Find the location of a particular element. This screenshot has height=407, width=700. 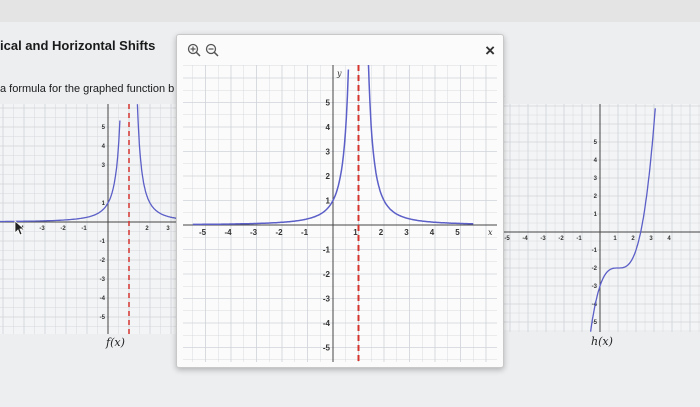

h-xtick-label: -5 is located at coordinates (507, 239).